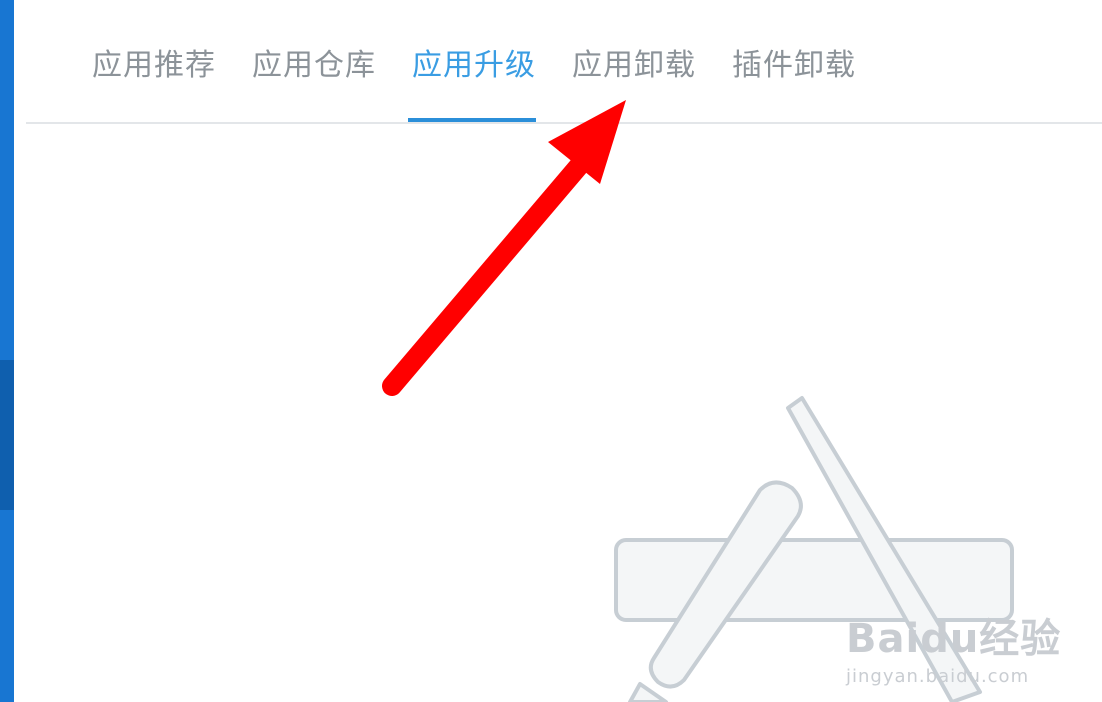 This screenshot has width=1102, height=702. Describe the element at coordinates (474, 66) in the screenshot. I see `tab-app-upgrade: 应用升级` at that location.